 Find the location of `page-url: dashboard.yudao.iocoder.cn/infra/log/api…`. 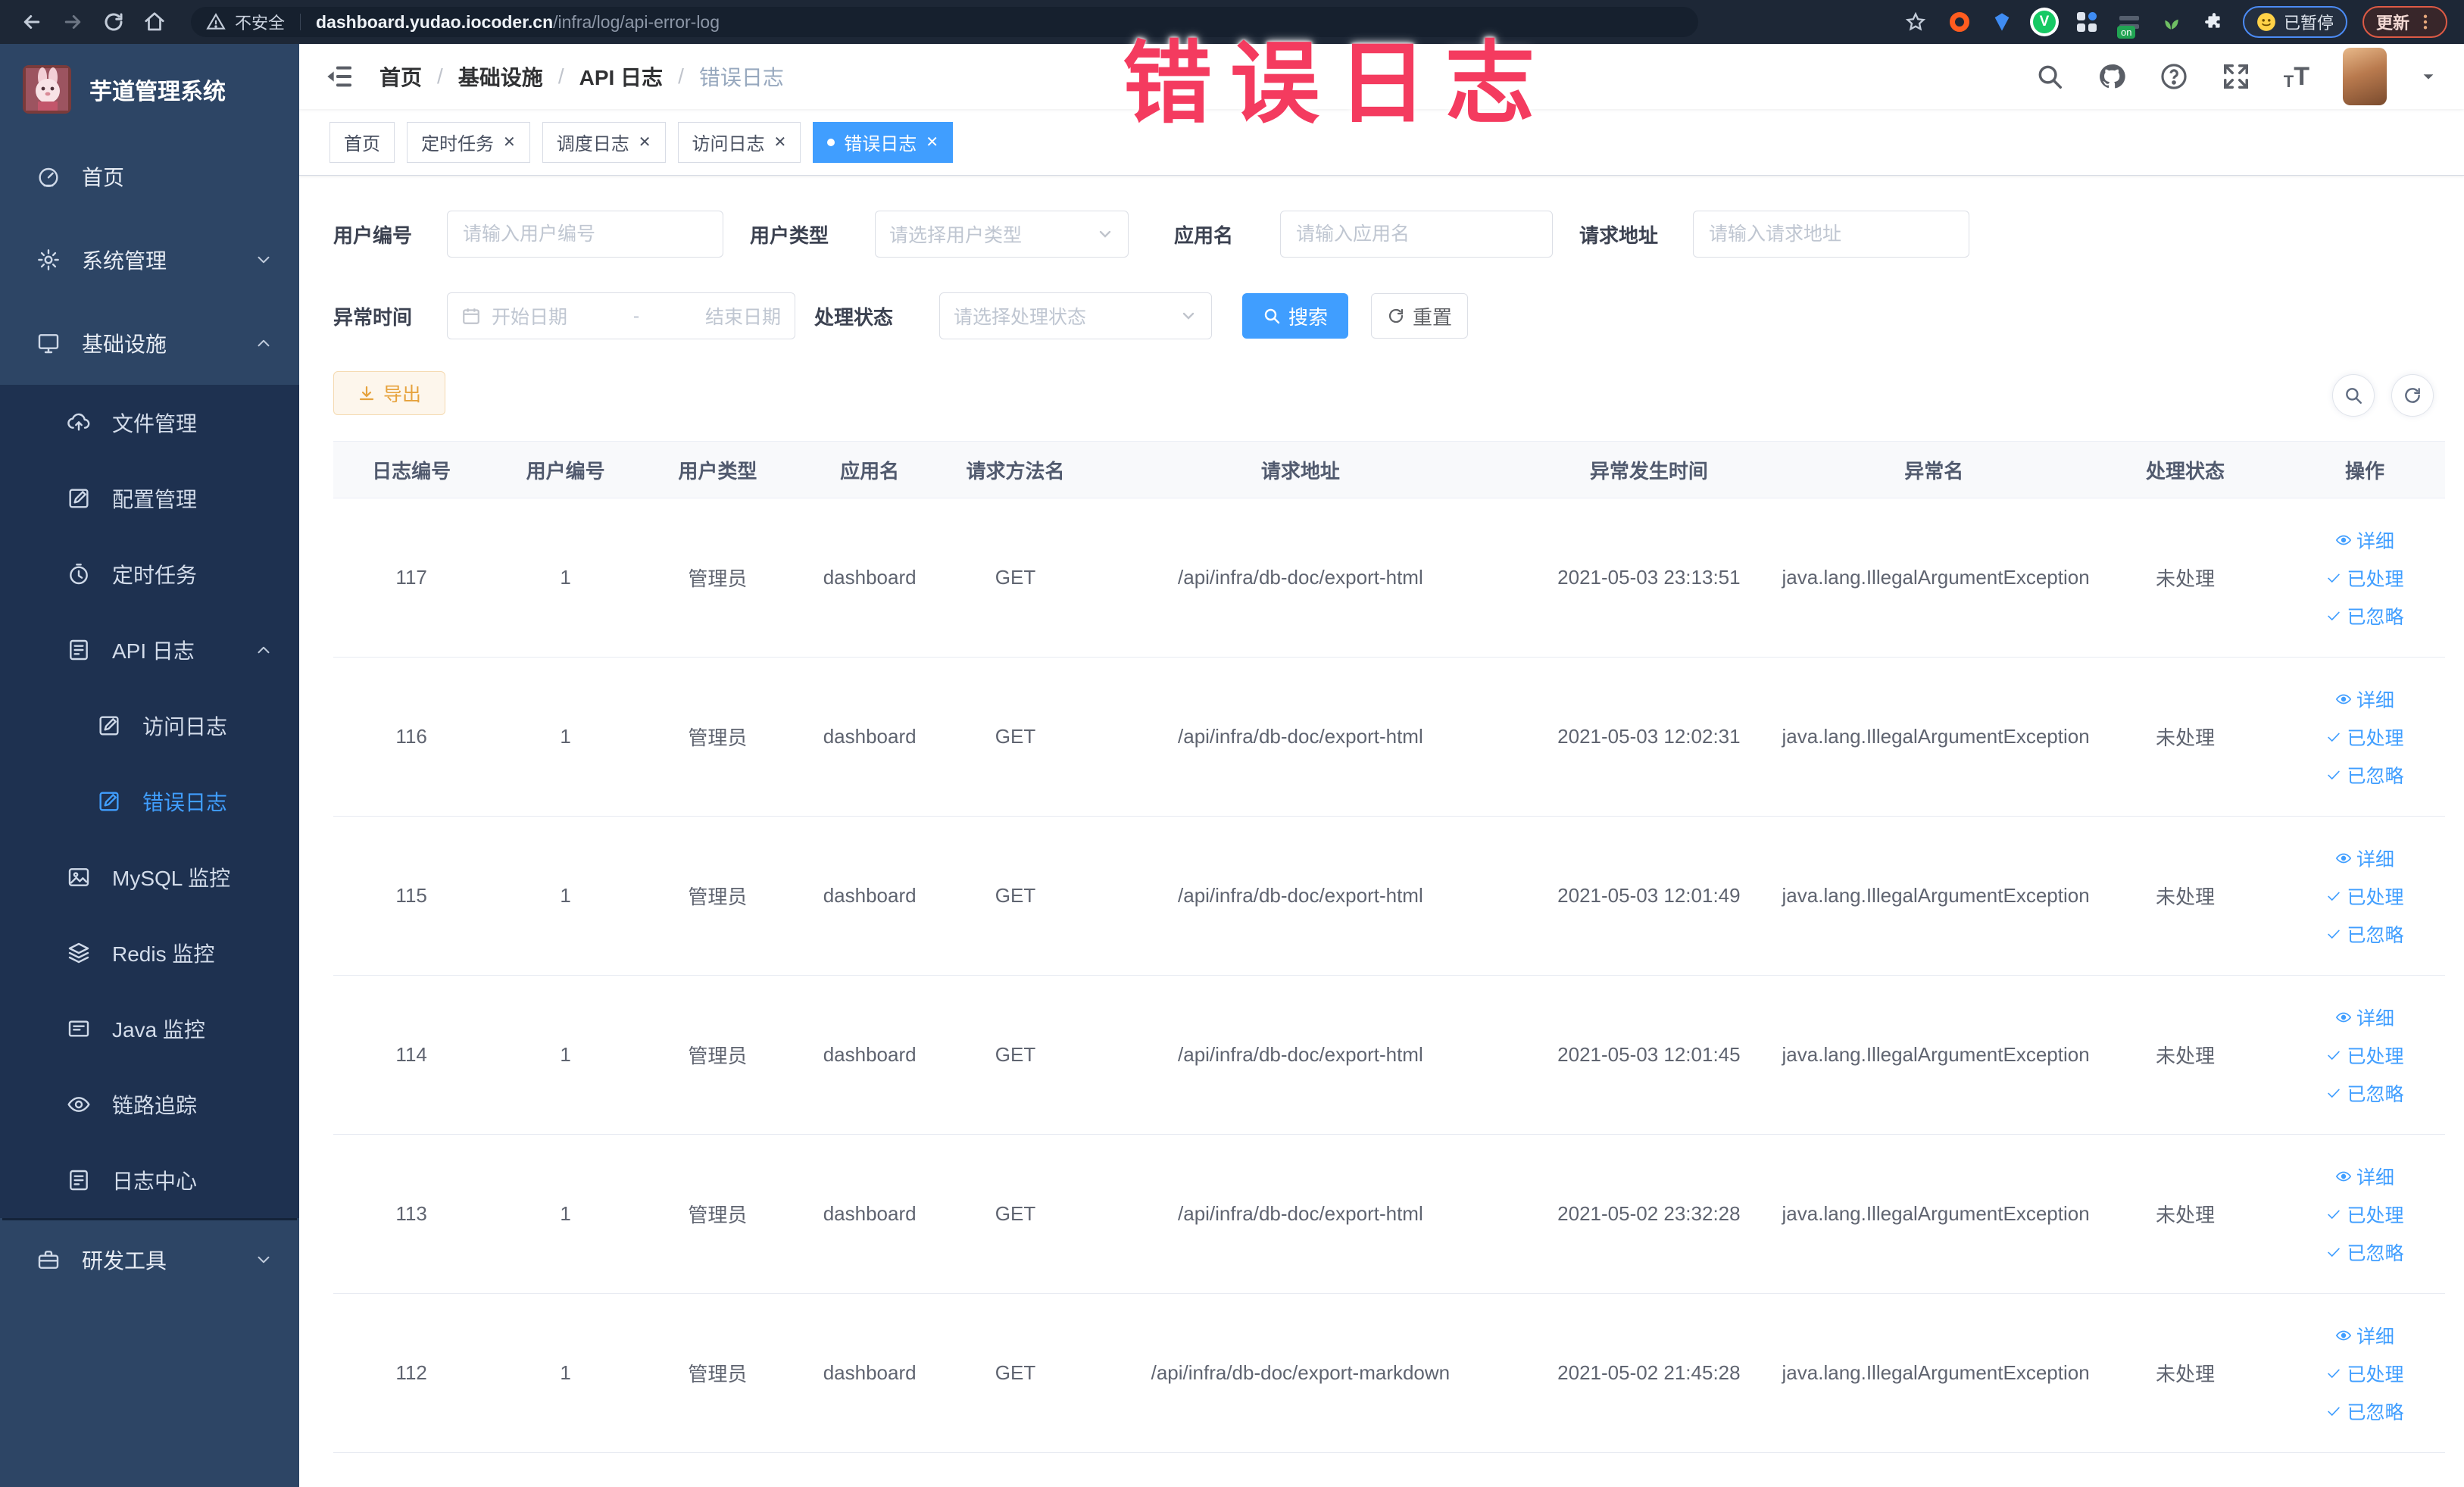

page-url: dashboard.yudao.iocoder.cn/infra/log/api… is located at coordinates (518, 21).